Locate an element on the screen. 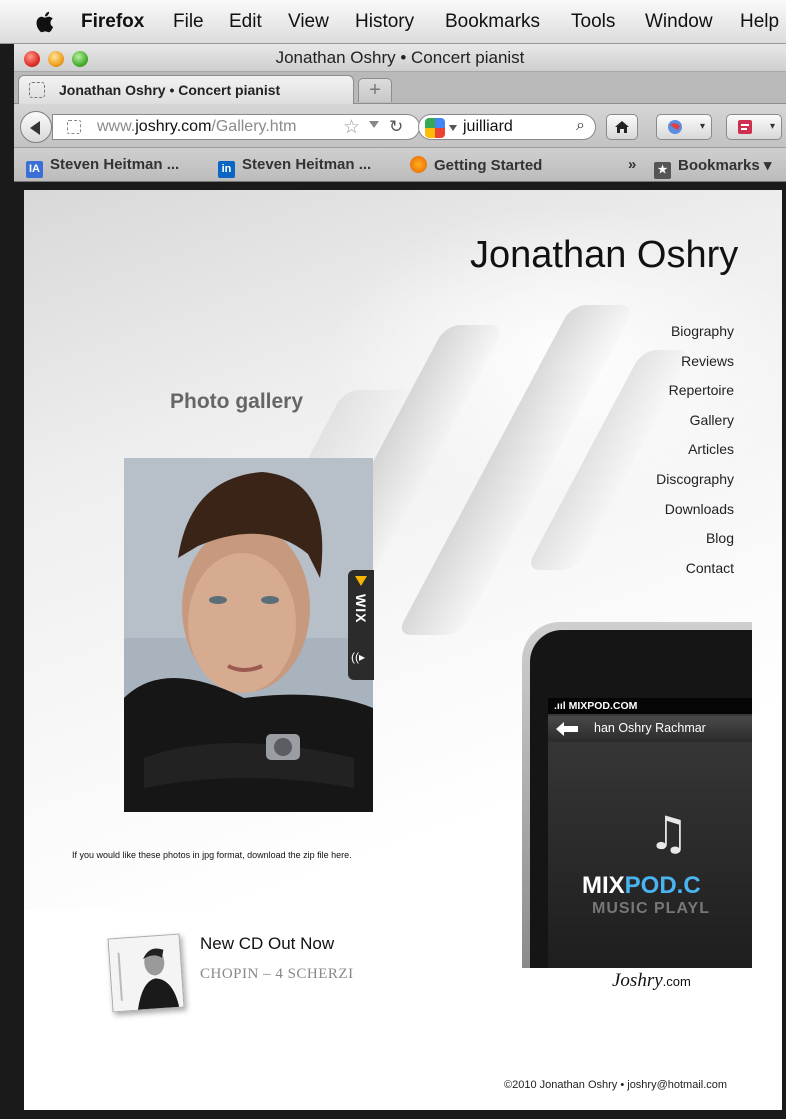  player-back-arrow-icon is located at coordinates (567, 729).